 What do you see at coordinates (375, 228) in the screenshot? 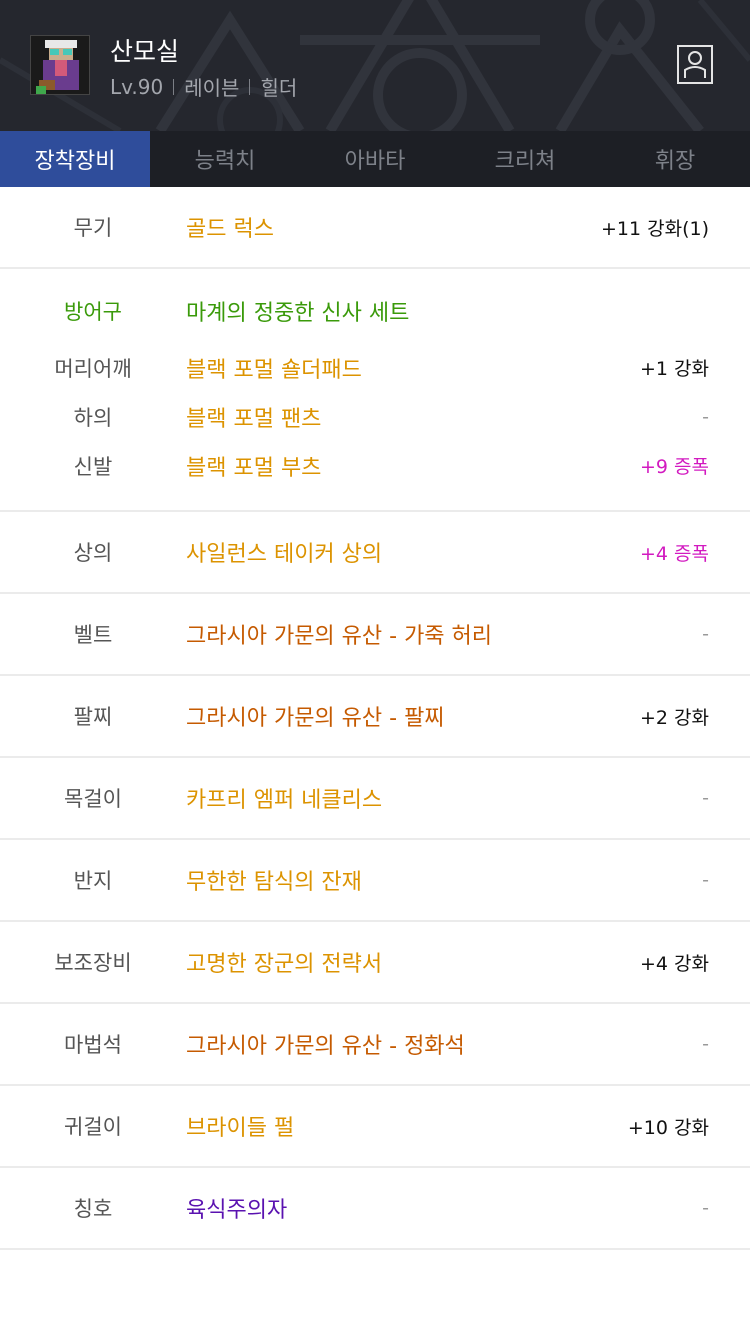
I see `equipment-row-weapon: 무기 골드 럭스 +11 강화(1)` at bounding box center [375, 228].